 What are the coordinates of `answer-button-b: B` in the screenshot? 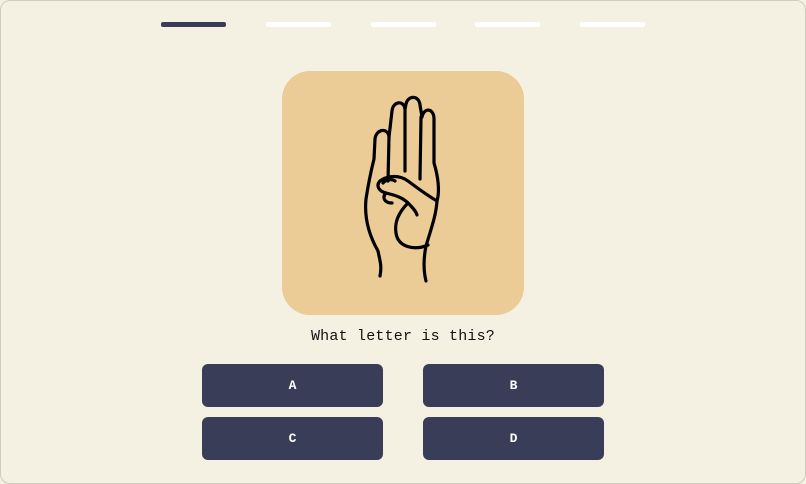 It's located at (513, 385).